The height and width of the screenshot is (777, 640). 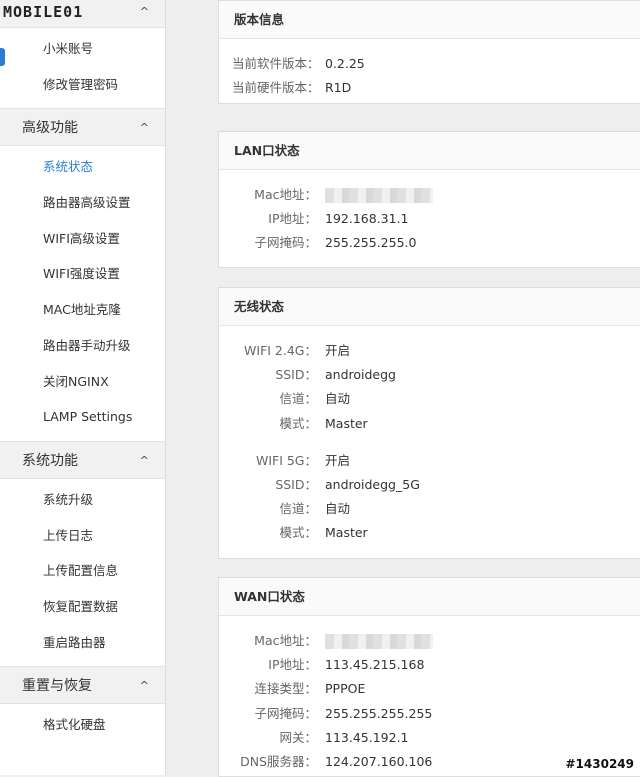 I want to click on sidebar-item-close-nginx: 关闭NGINX, so click(x=82, y=382).